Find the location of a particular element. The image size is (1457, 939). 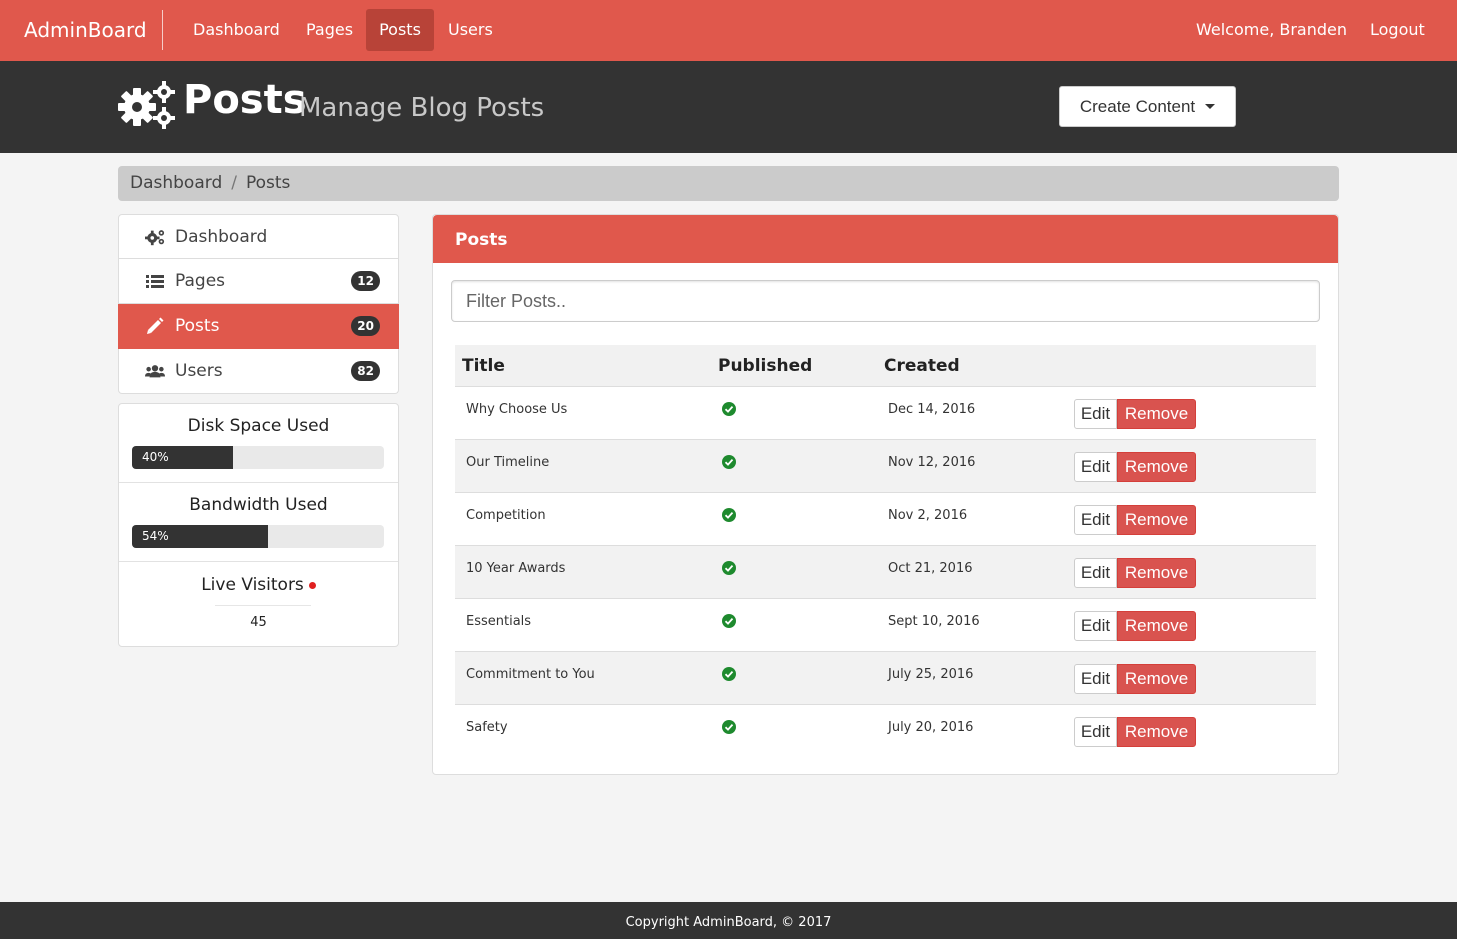

column-created: Created is located at coordinates (922, 366).